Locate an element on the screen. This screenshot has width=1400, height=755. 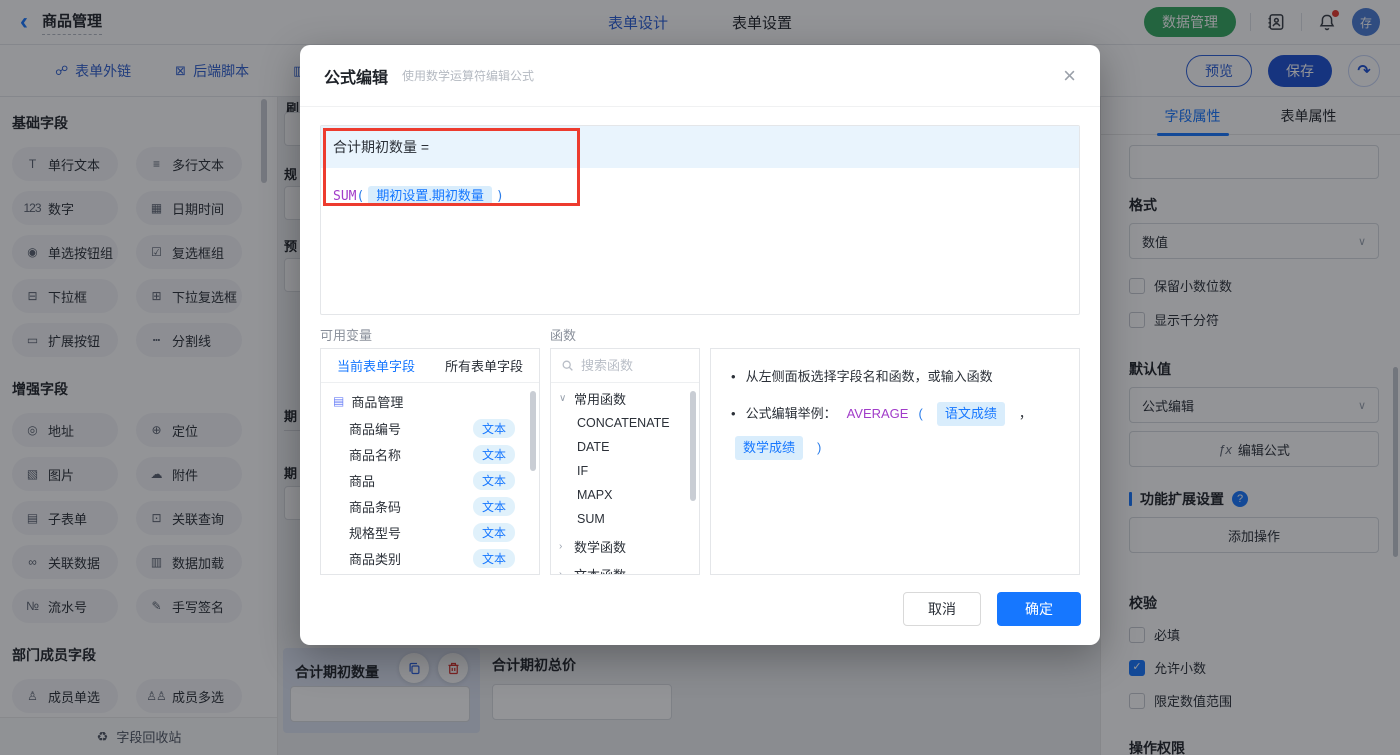
function-item: IF is located at coordinates (625, 471).